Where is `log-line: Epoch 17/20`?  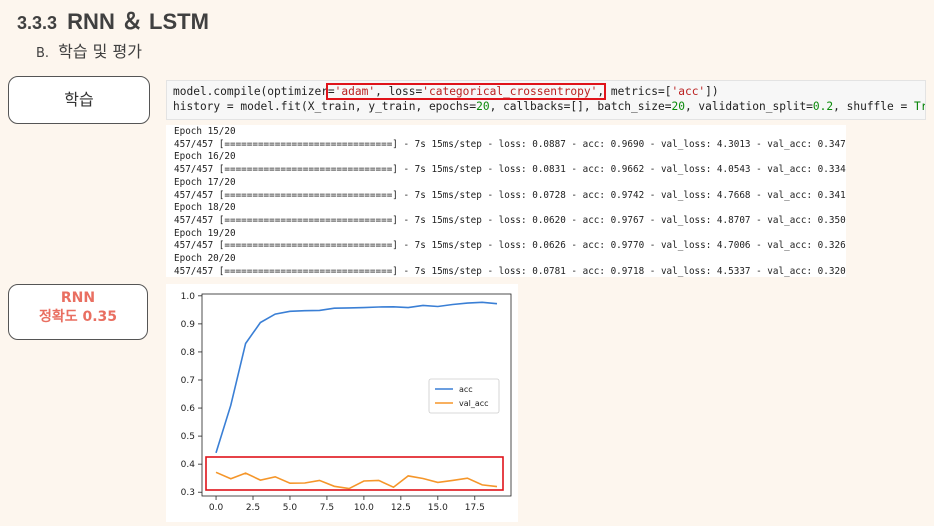 log-line: Epoch 17/20 is located at coordinates (205, 182).